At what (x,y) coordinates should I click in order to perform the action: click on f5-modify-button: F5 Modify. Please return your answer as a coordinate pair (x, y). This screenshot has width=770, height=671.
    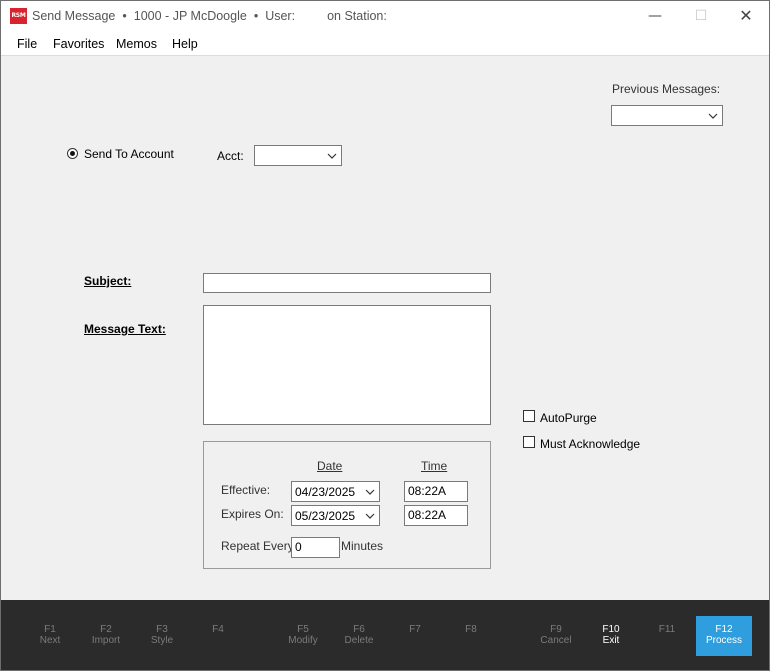
    Looking at the image, I should click on (303, 635).